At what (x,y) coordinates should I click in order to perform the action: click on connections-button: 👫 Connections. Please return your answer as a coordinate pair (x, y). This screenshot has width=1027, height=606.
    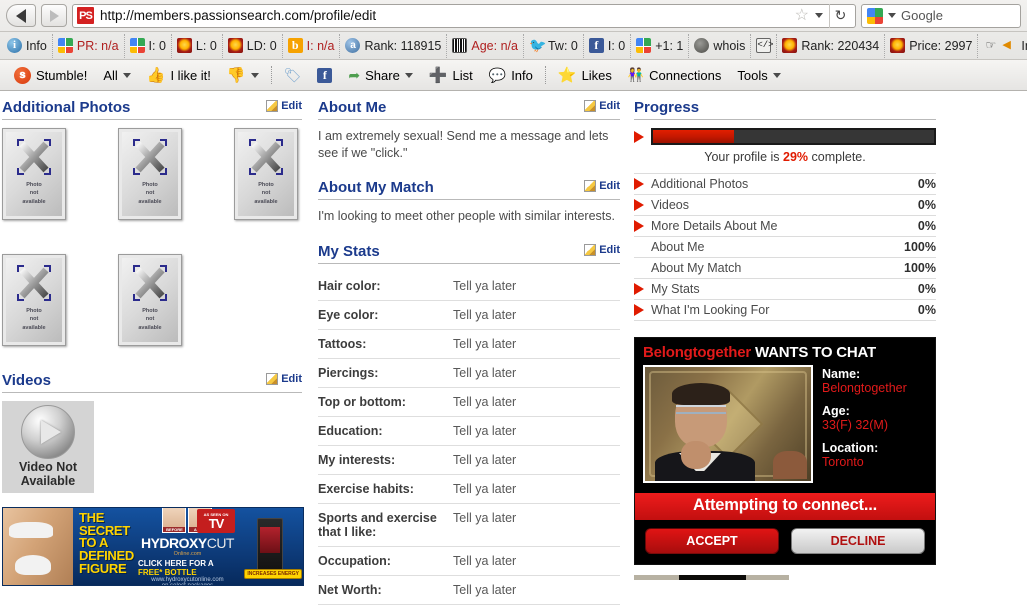
    Looking at the image, I should click on (674, 75).